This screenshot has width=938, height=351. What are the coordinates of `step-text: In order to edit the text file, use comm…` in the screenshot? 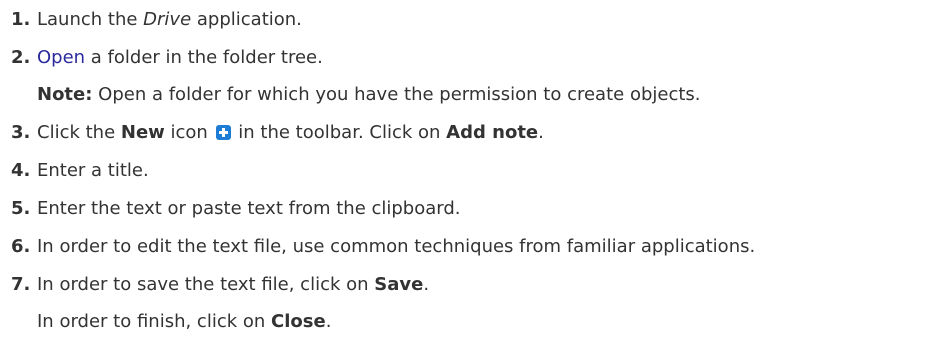 It's located at (396, 246).